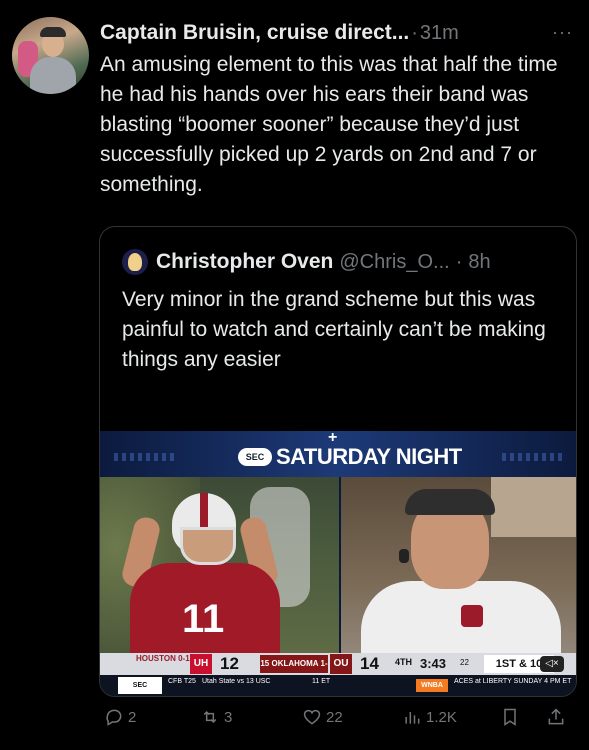 This screenshot has width=589, height=750. Describe the element at coordinates (219, 565) in the screenshot. I see `player-camera-feed: 11` at that location.